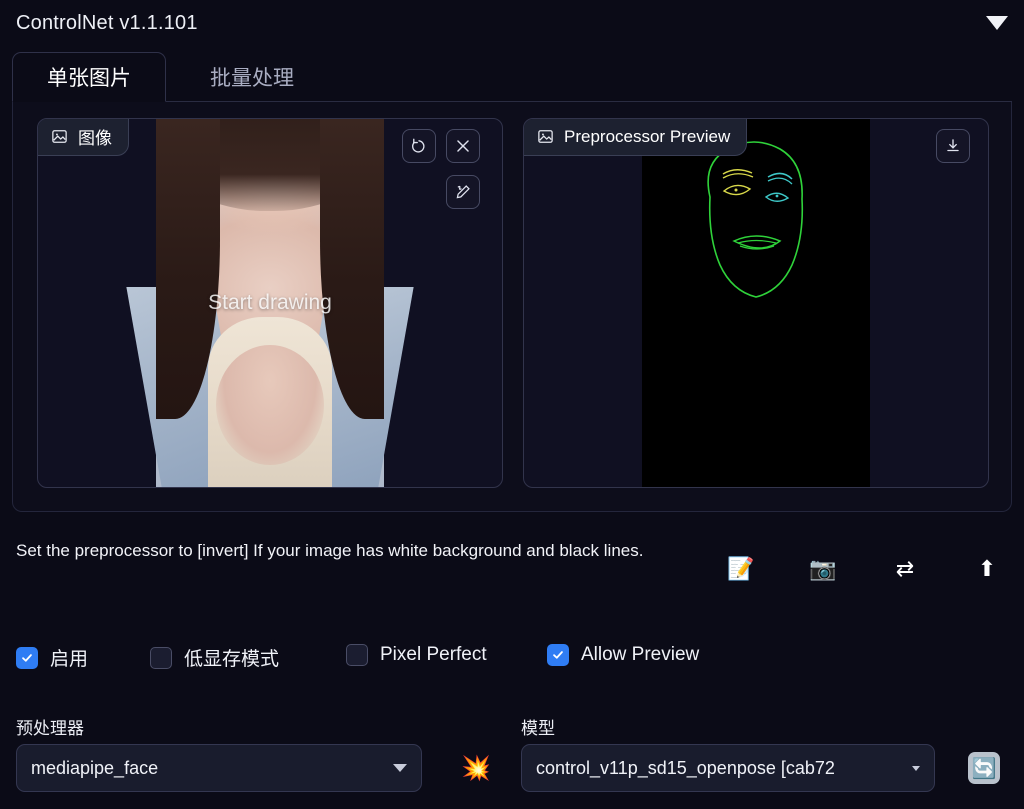 The image size is (1024, 809). What do you see at coordinates (476, 768) in the screenshot?
I see `boom-icon: 💥` at bounding box center [476, 768].